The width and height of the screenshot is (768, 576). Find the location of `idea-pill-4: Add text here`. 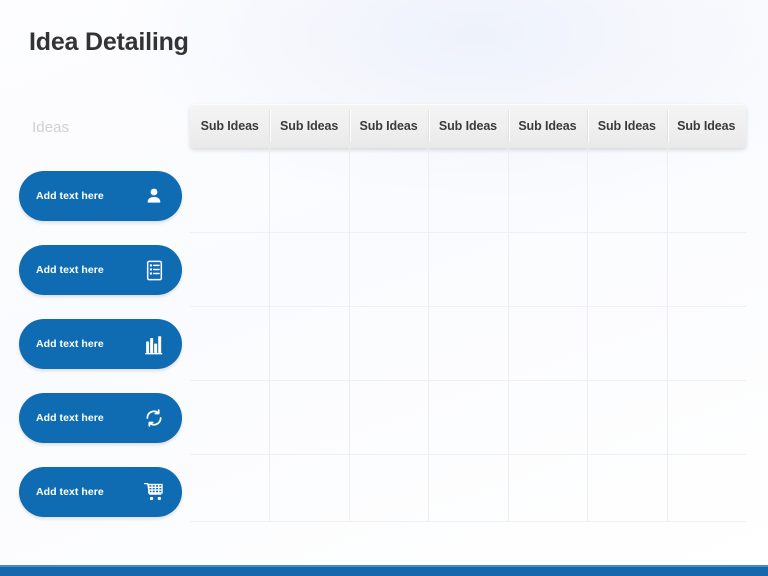

idea-pill-4: Add text here is located at coordinates (100, 418).